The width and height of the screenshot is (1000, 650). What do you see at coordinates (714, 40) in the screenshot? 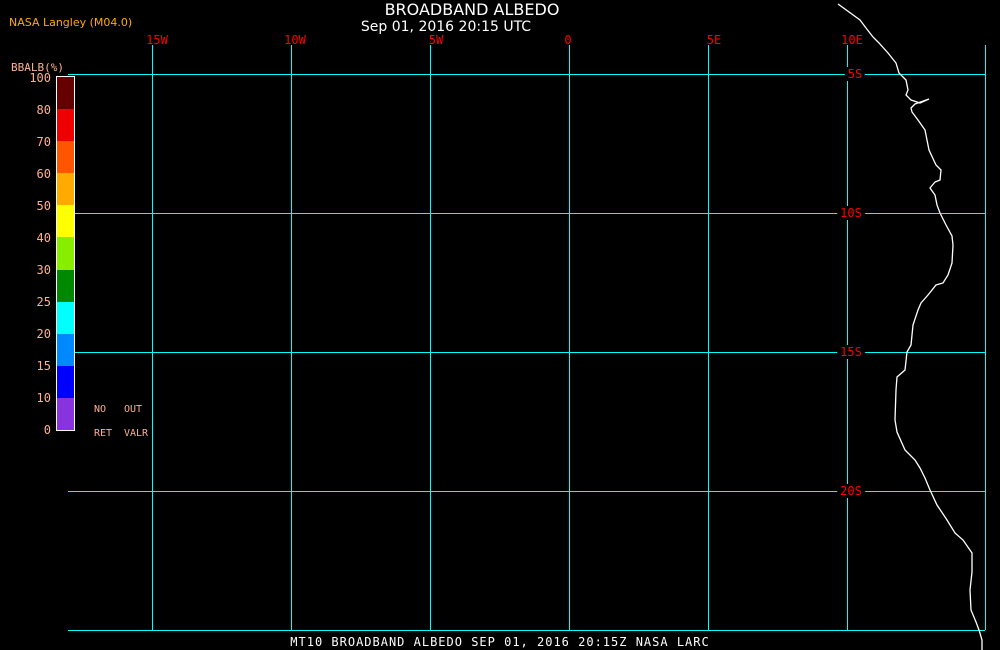
I see `lon-label-5e: 5E` at bounding box center [714, 40].